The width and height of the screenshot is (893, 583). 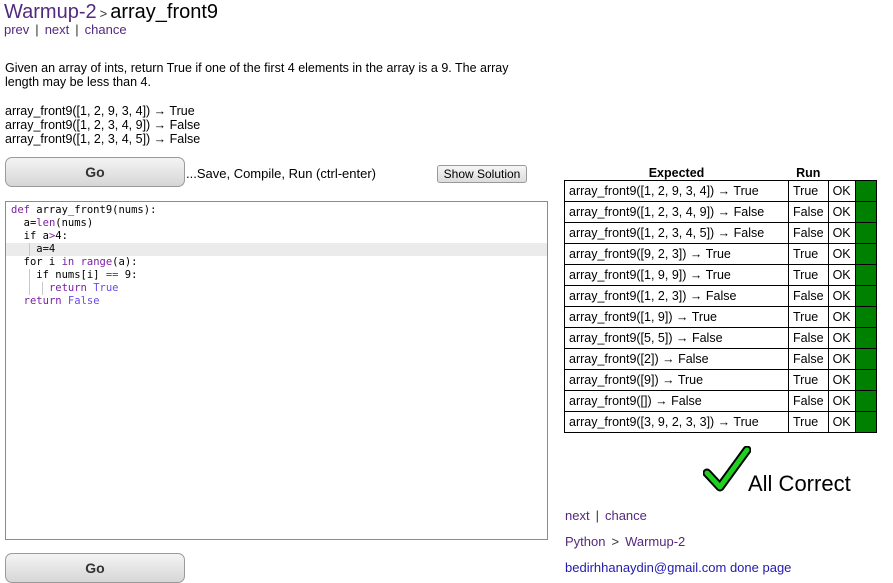 I want to click on code-token: ==, so click(x=112, y=275).